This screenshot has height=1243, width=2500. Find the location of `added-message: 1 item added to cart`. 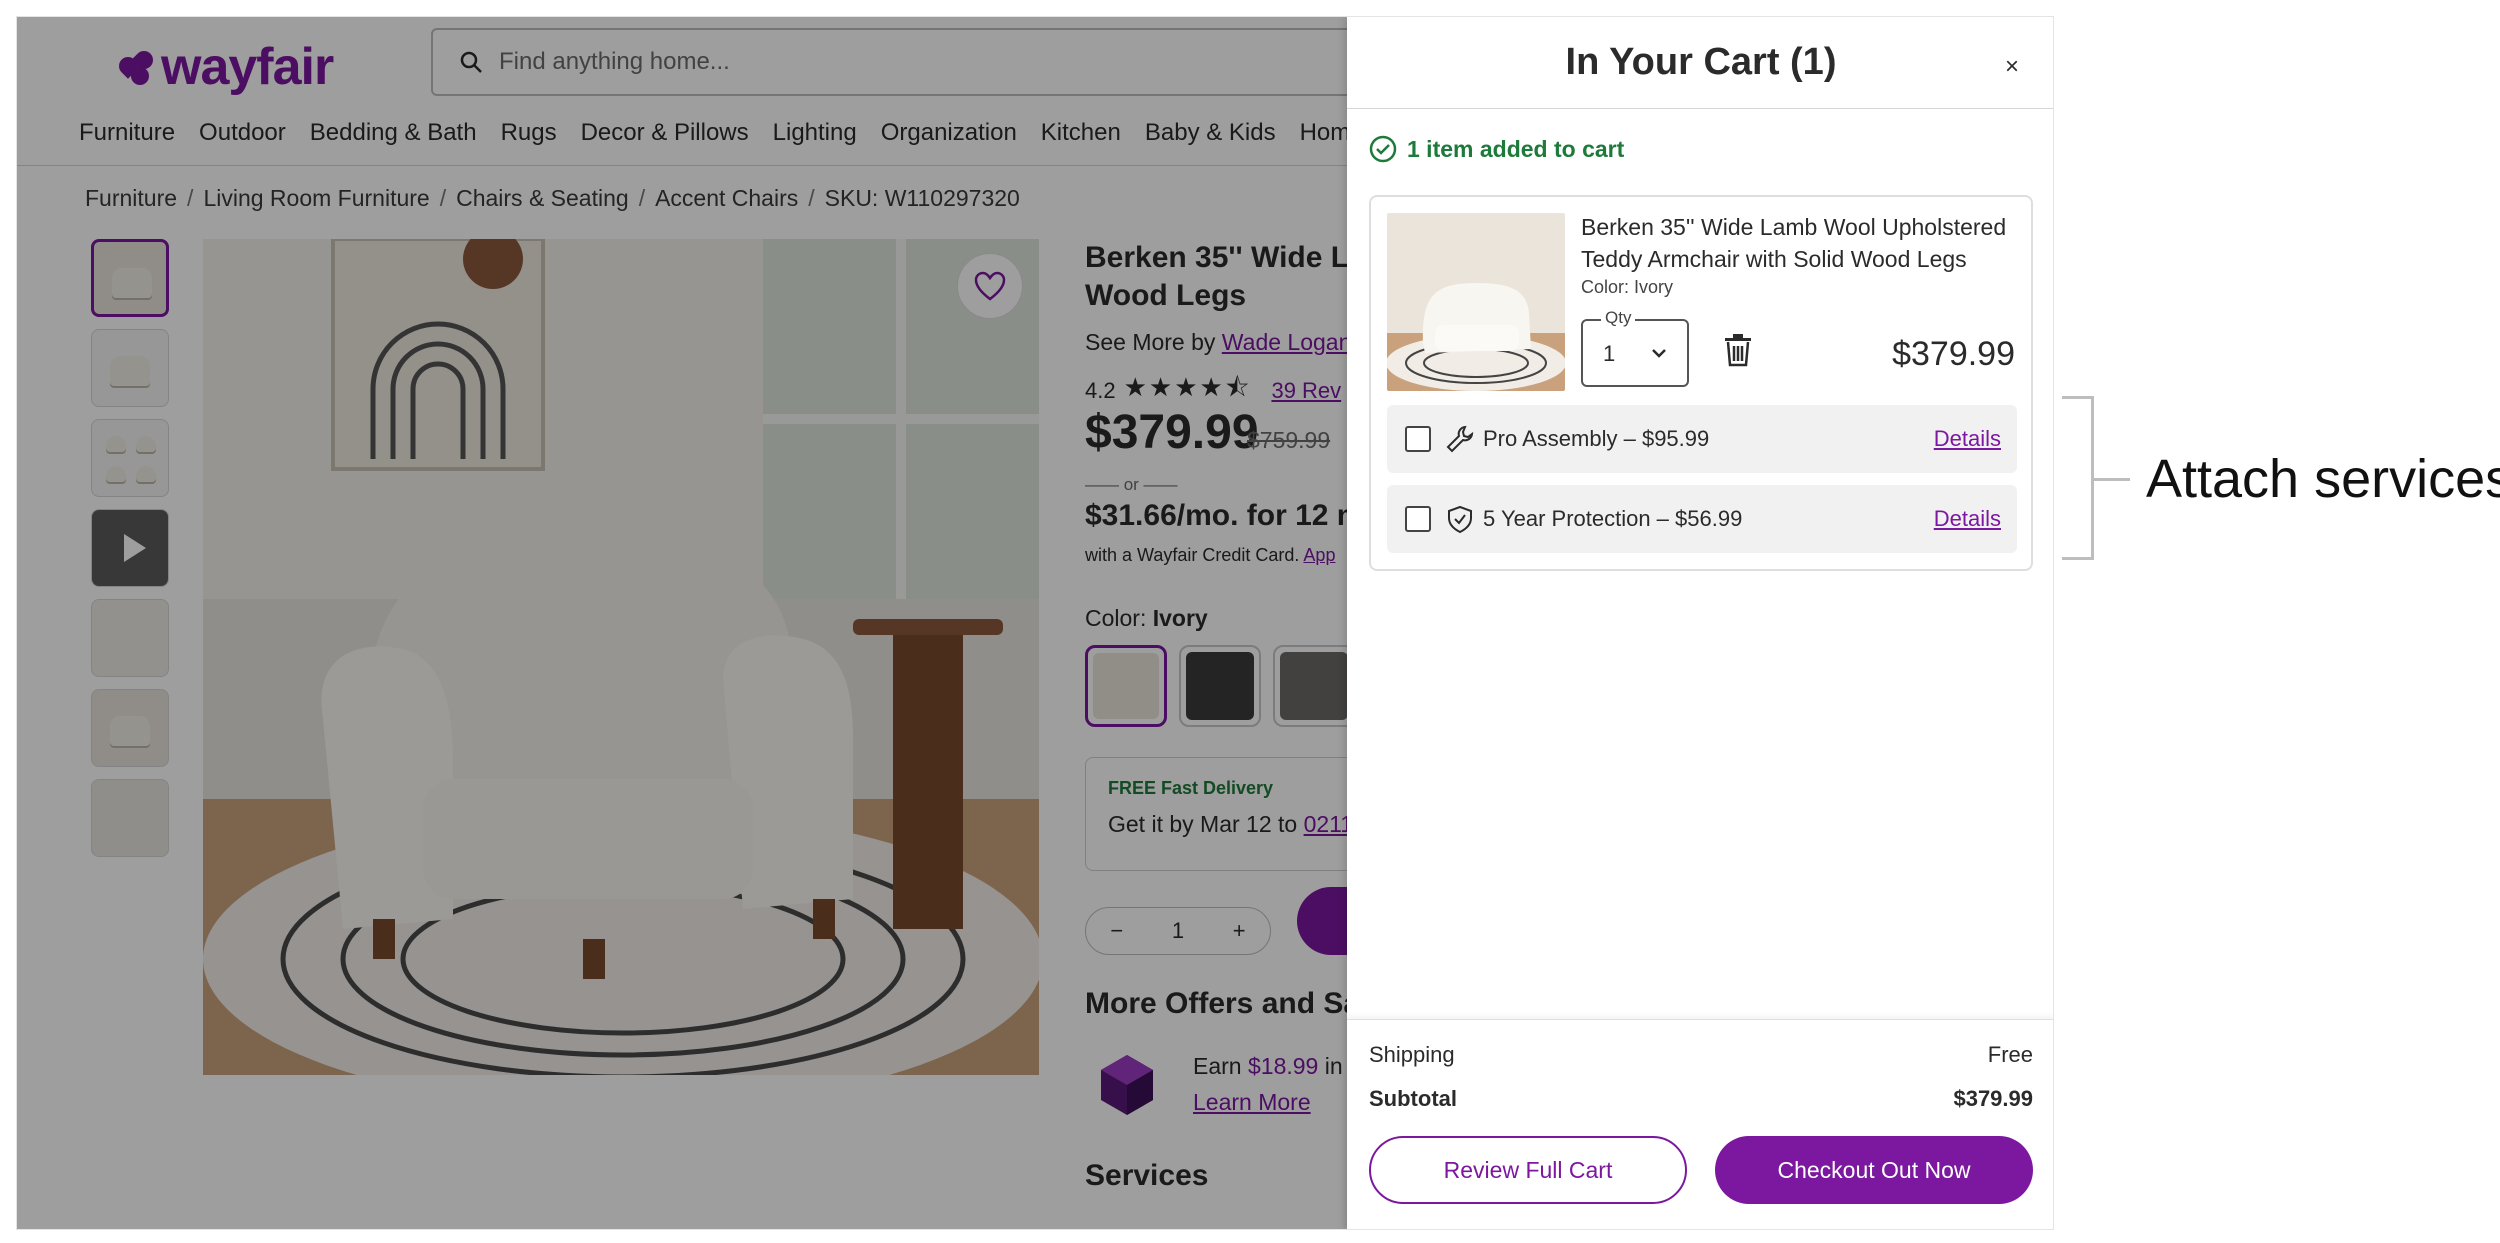

added-message: 1 item added to cart is located at coordinates (1516, 148).